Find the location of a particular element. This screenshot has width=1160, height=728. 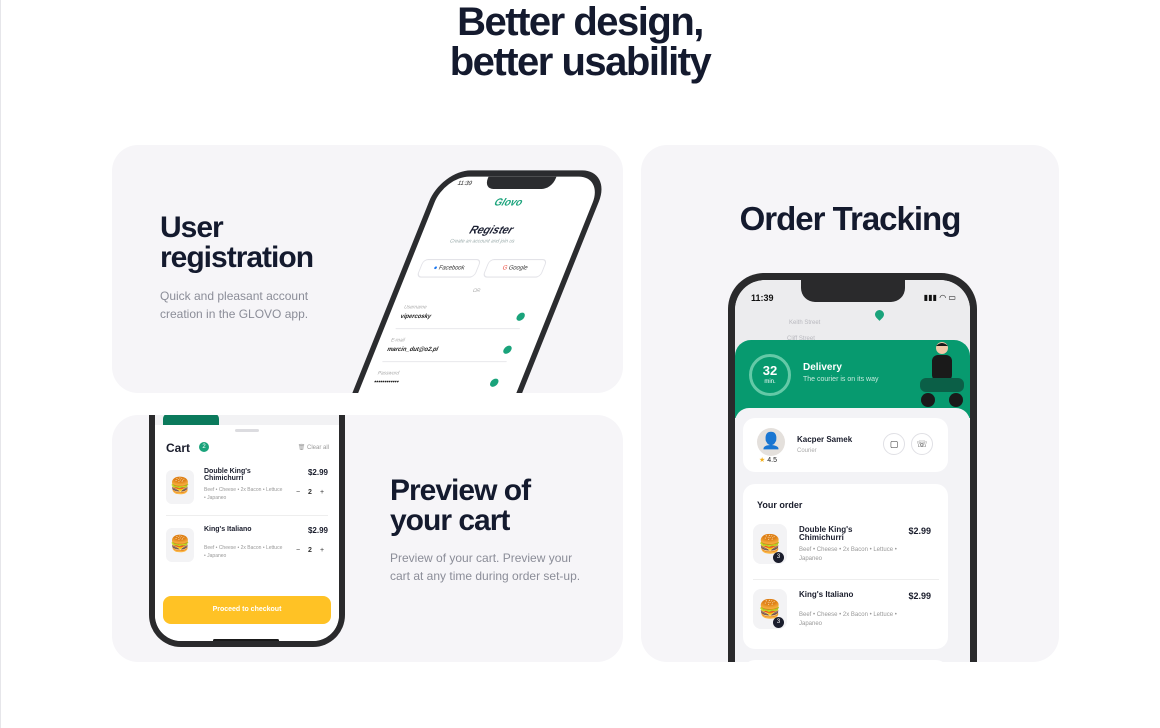

cart-count-badge: 2 is located at coordinates (204, 447).